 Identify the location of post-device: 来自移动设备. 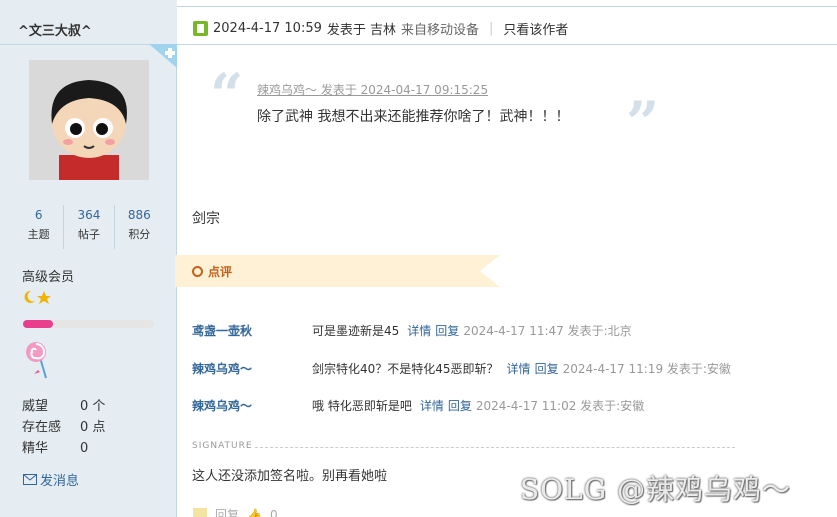
(440, 30).